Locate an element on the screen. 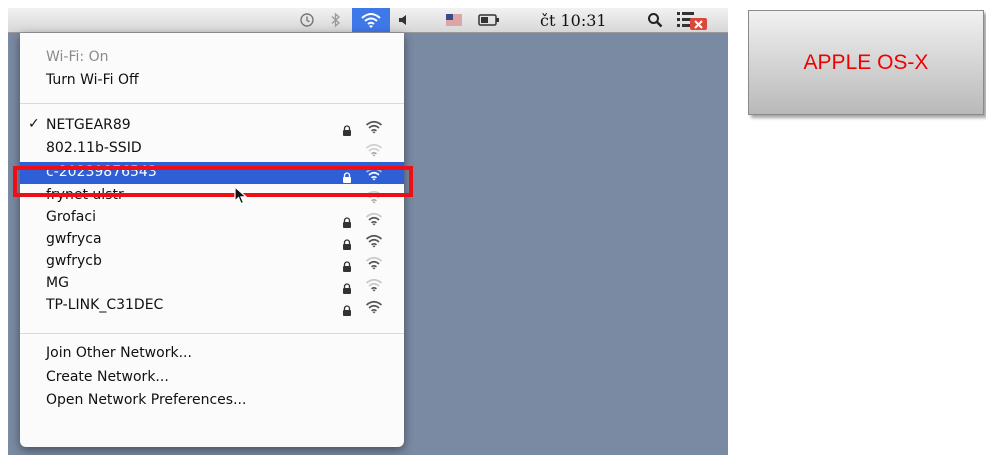  network-name: MG is located at coordinates (57, 283).